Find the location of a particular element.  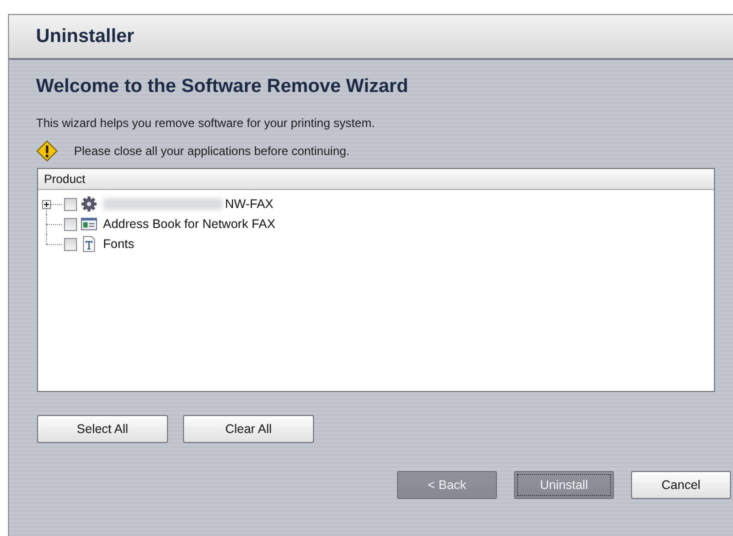

address-card-icon is located at coordinates (89, 224).